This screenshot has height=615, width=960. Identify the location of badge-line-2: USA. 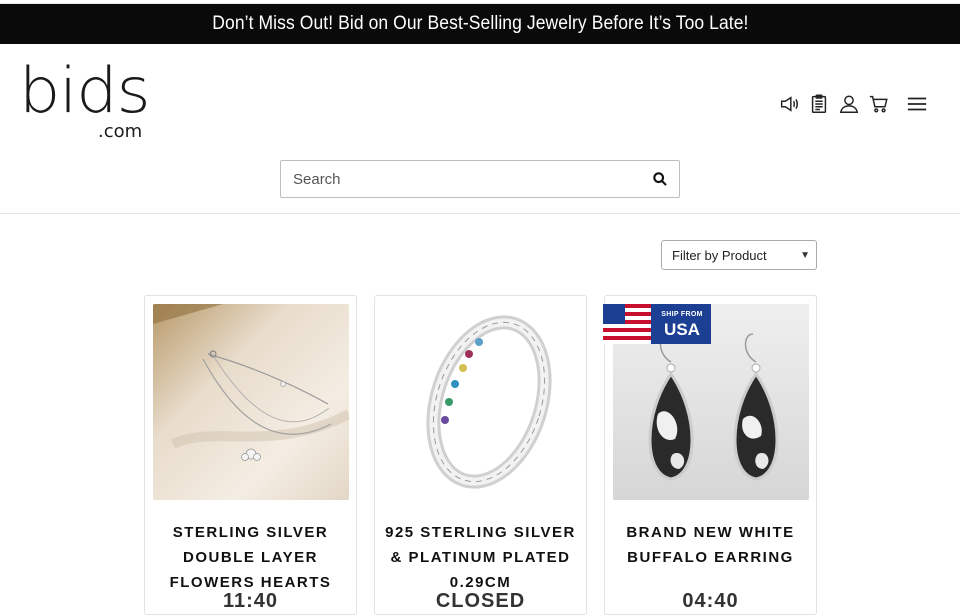
(682, 329).